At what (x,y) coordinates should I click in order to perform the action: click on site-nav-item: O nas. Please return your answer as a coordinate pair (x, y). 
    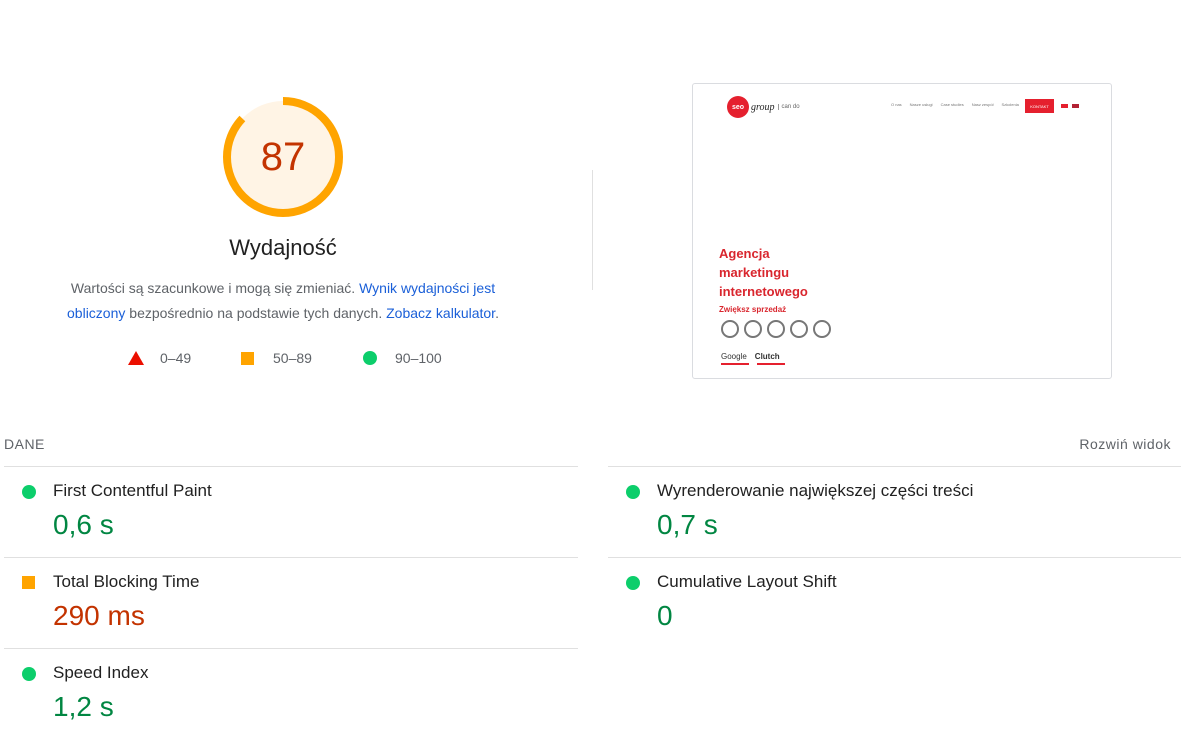
    Looking at the image, I should click on (896, 104).